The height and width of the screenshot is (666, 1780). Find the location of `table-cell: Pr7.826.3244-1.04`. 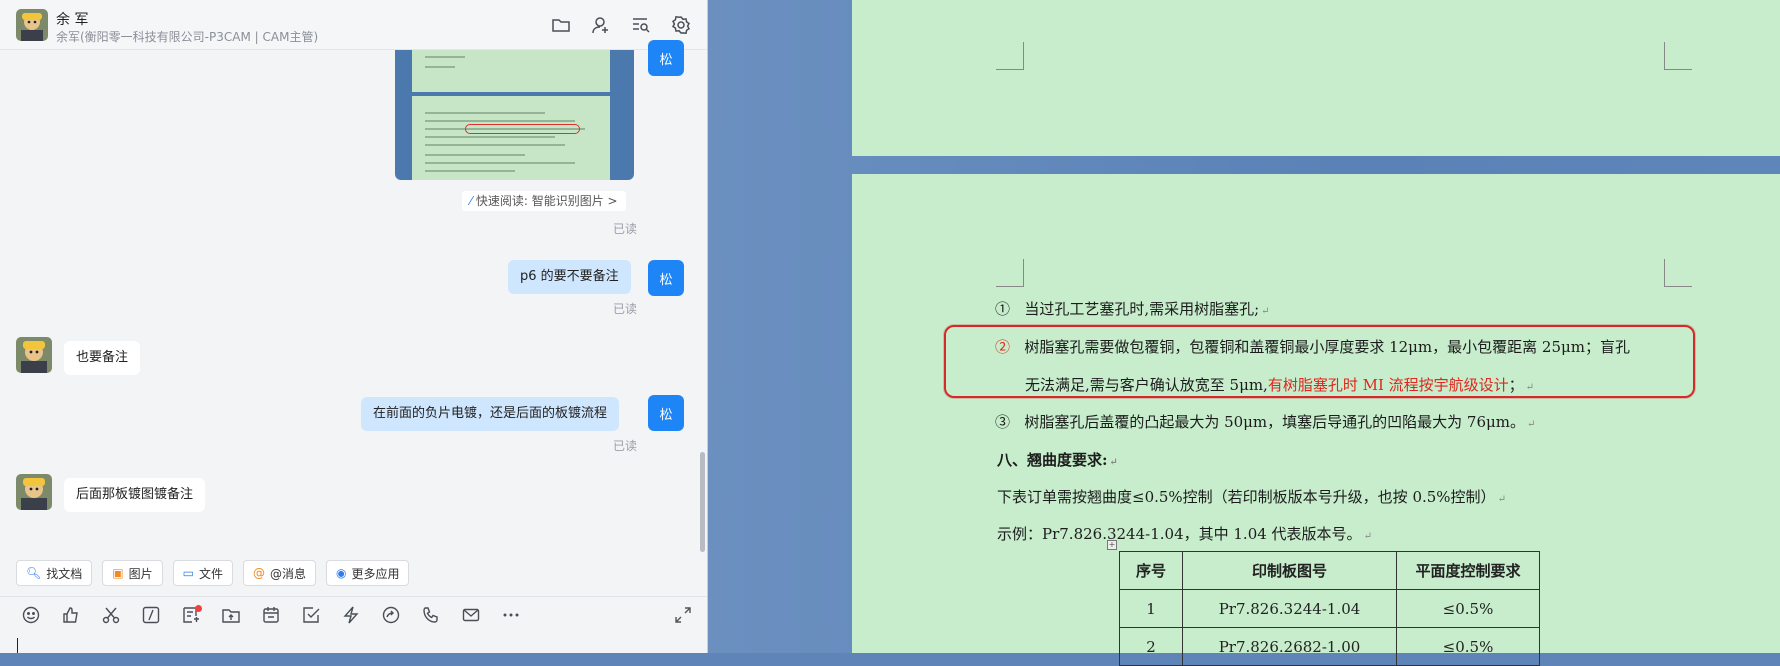

table-cell: Pr7.826.3244-1.04 is located at coordinates (1289, 608).